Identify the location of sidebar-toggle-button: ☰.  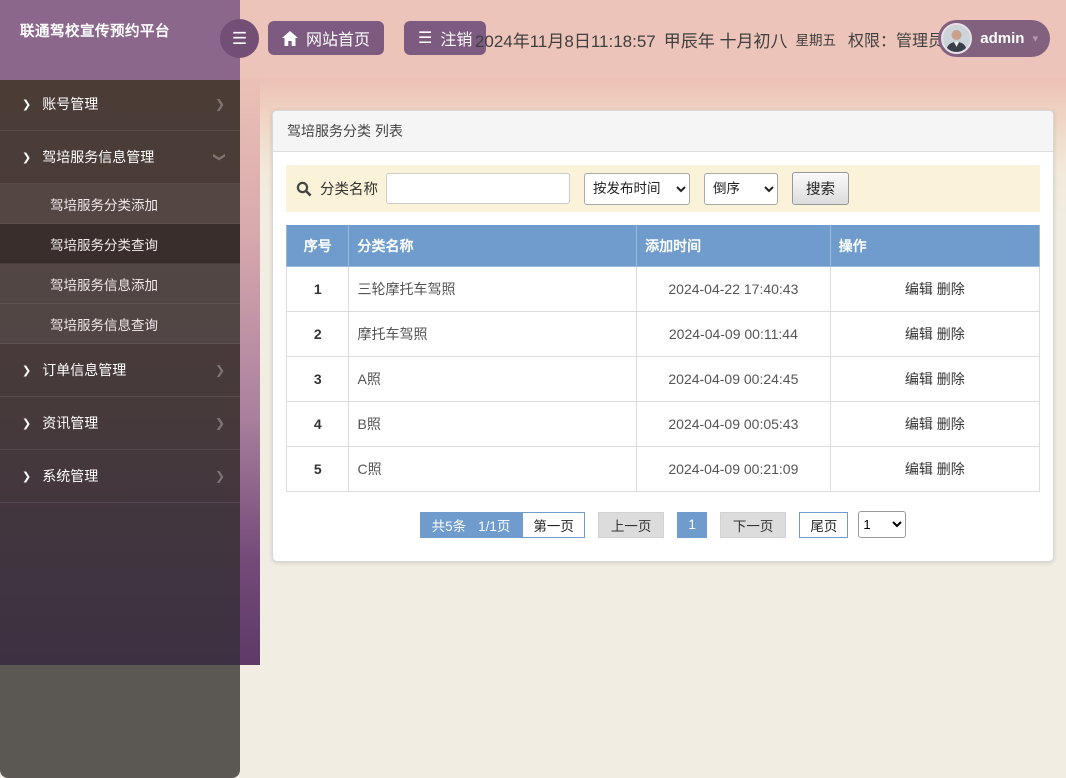
(239, 38).